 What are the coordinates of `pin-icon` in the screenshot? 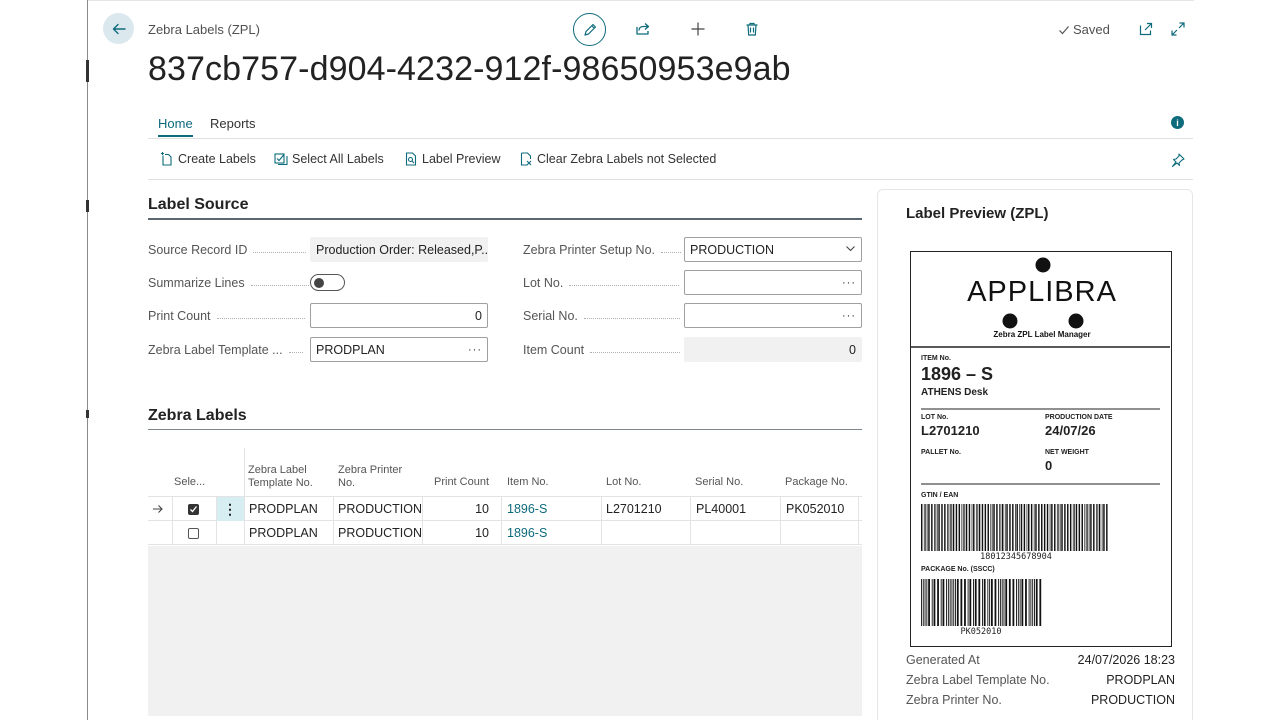 It's located at (1178, 160).